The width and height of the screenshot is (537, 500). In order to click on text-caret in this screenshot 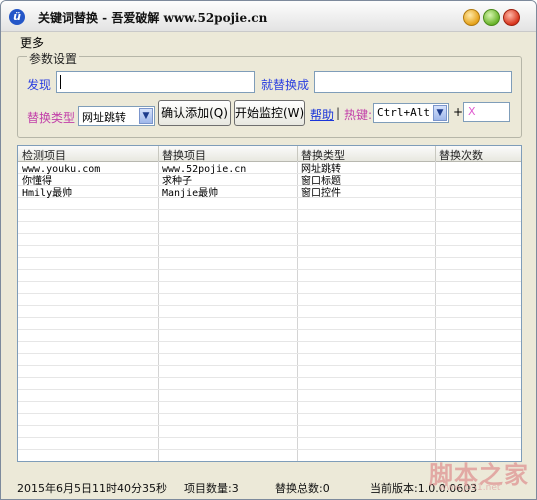, I will do `click(60, 82)`.